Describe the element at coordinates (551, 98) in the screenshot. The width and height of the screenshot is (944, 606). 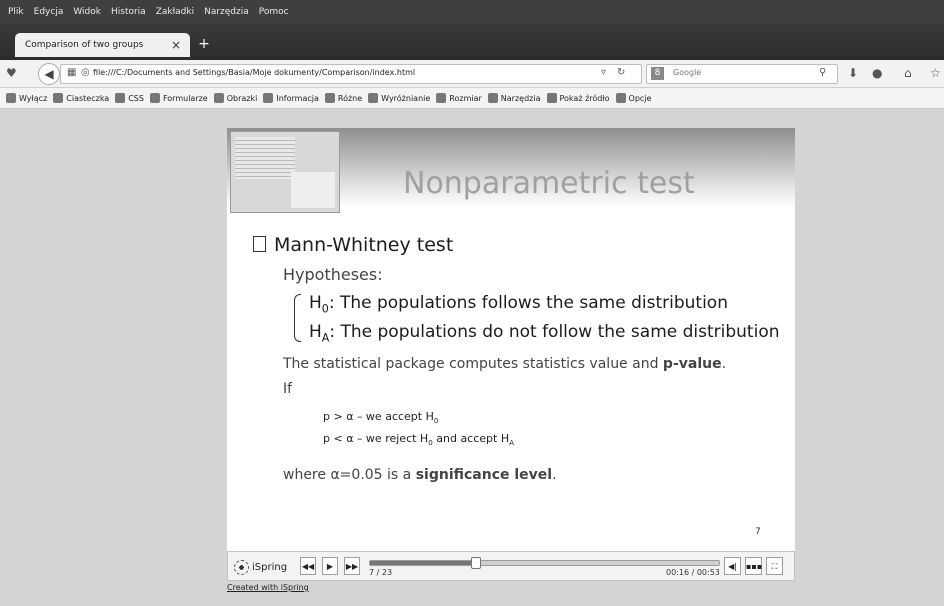
I see `source-icon` at that location.